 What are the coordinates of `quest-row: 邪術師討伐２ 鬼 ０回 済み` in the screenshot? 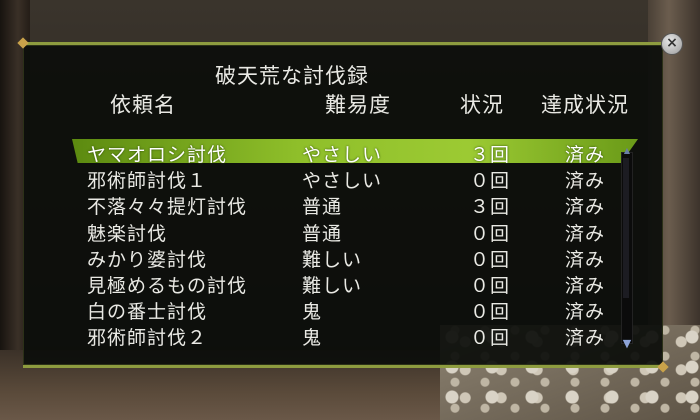 It's located at (350, 336).